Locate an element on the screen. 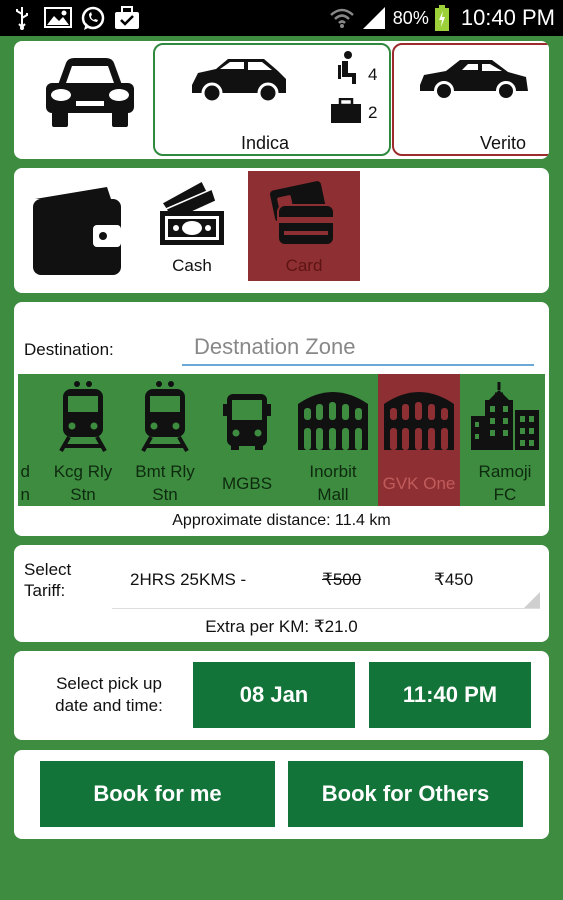 The image size is (563, 900). status-bar: 80% 10:40 PM is located at coordinates (281, 18).